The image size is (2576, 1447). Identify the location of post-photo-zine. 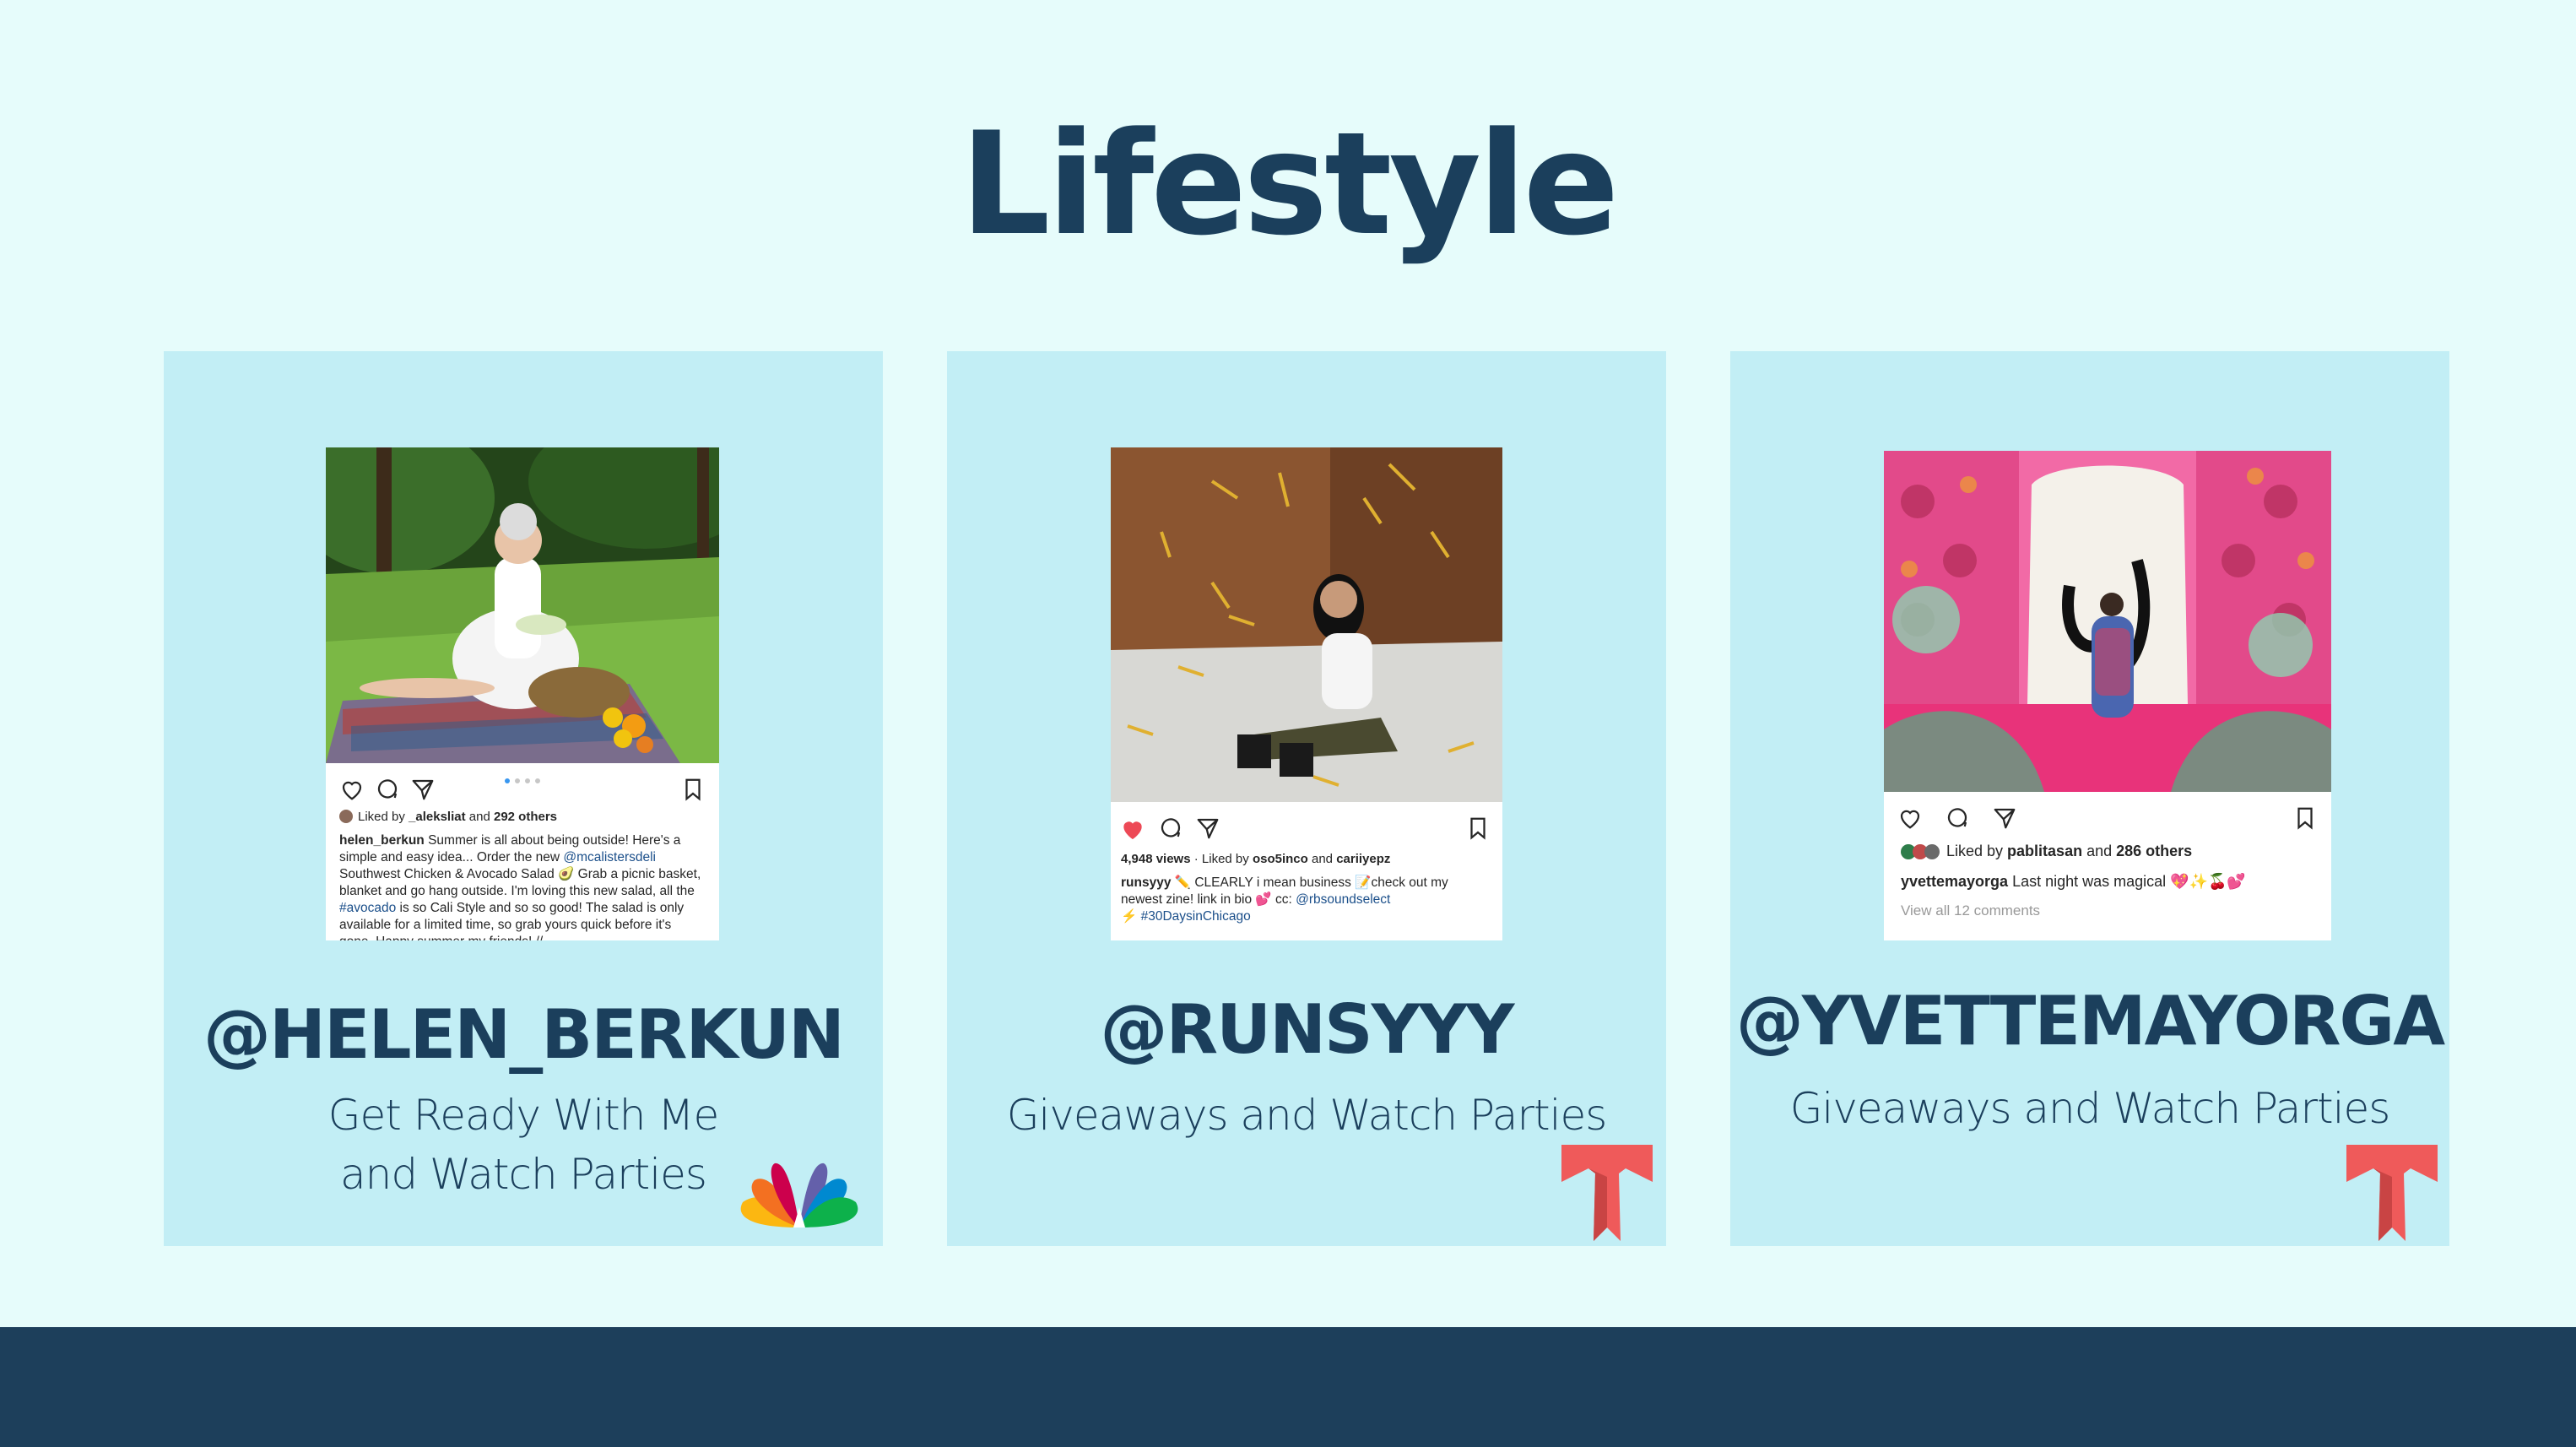
(1306, 625).